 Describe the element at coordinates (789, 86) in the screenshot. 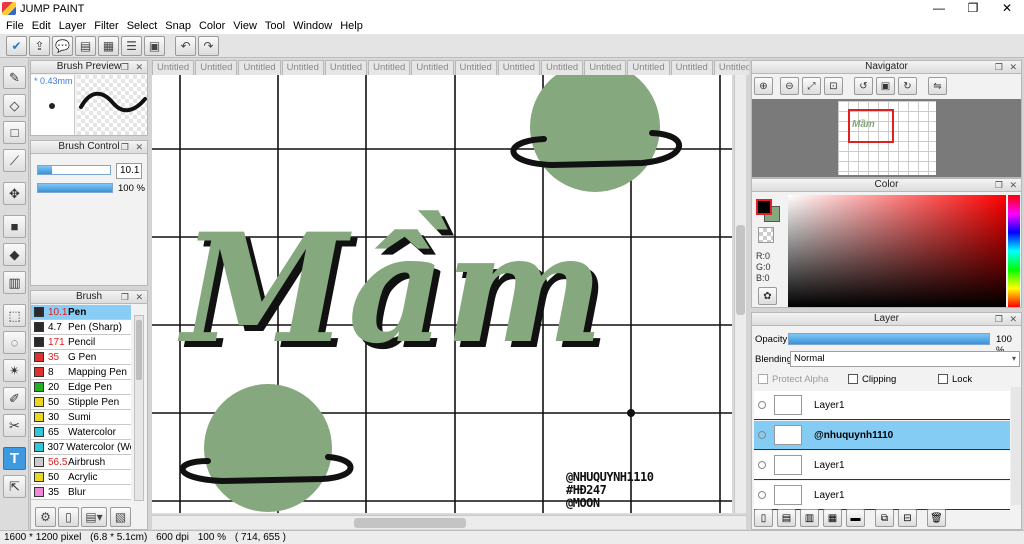

I see `zoom-out-icon: ⊖` at that location.